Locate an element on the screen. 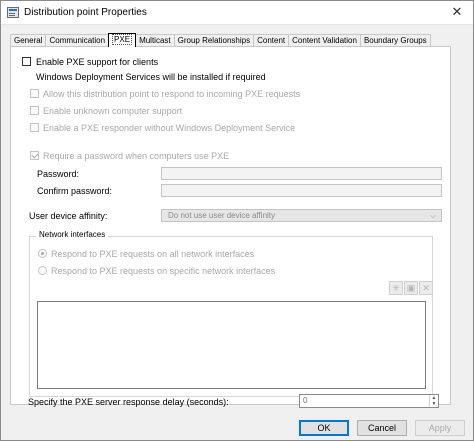 This screenshot has height=441, width=474. interface-toolbar: ✳ ▣ ✕ is located at coordinates (412, 288).